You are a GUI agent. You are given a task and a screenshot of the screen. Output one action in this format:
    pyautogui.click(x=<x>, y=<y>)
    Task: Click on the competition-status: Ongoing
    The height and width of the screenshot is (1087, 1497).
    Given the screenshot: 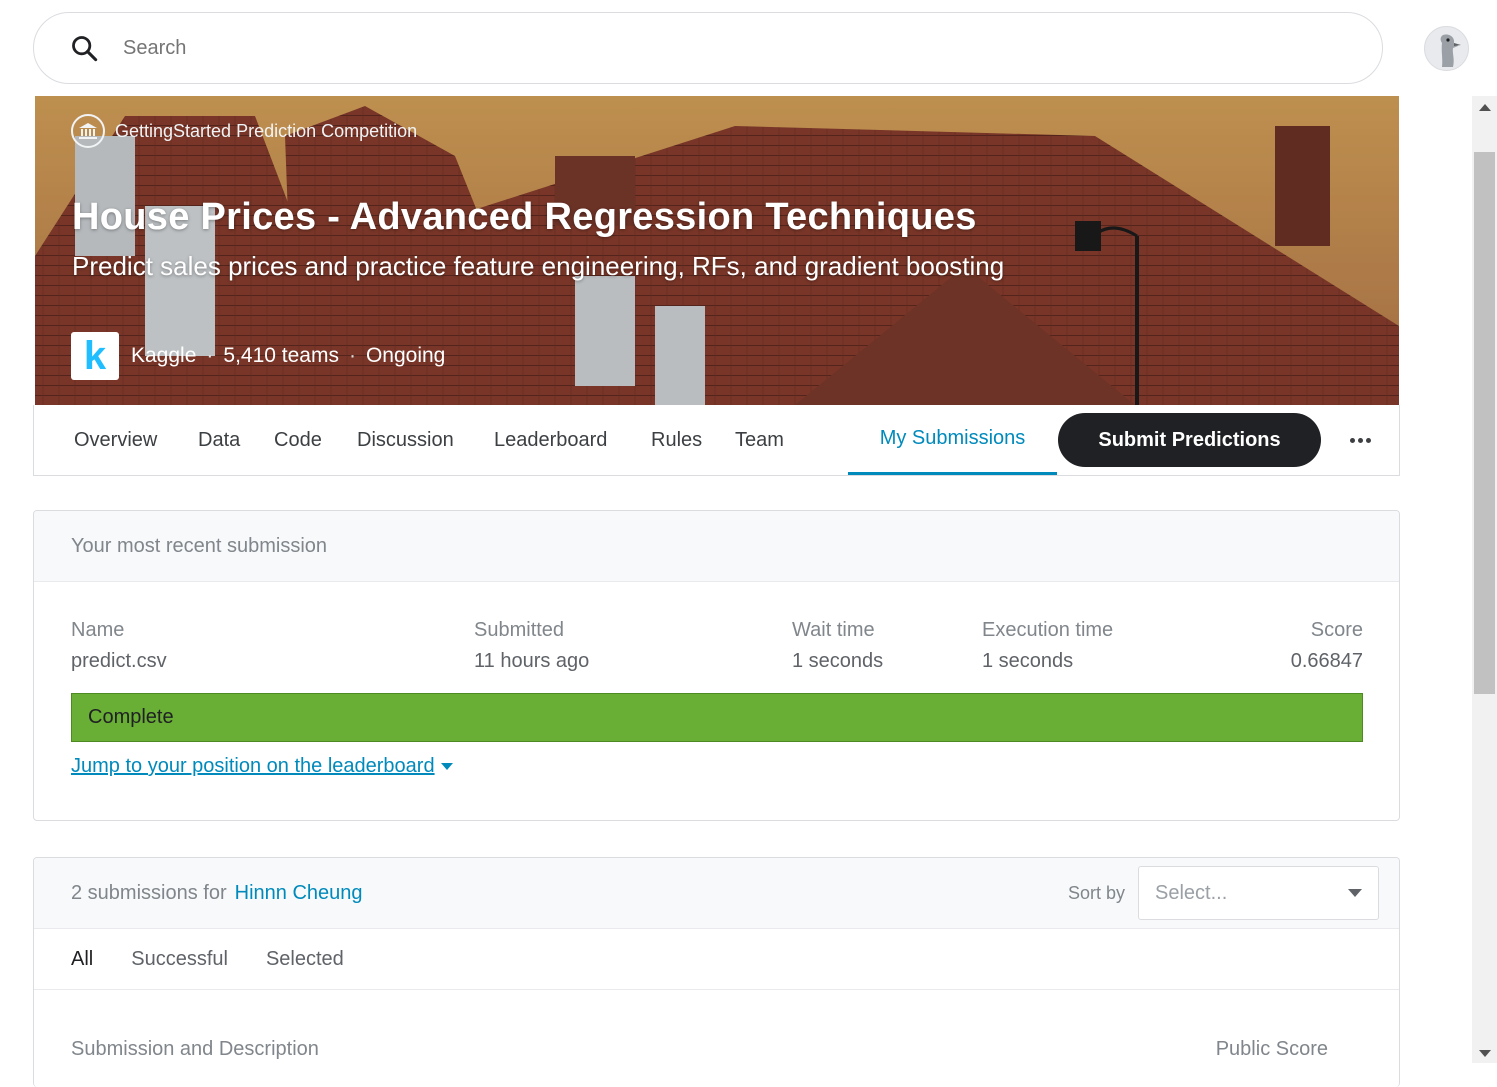 What is the action you would take?
    pyautogui.click(x=405, y=355)
    